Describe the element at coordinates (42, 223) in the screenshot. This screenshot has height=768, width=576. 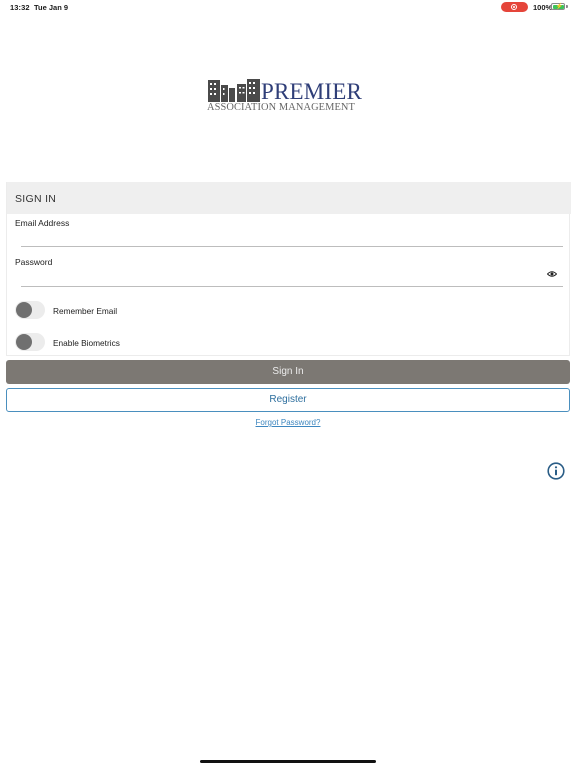
I see `email-label: Email Address` at that location.